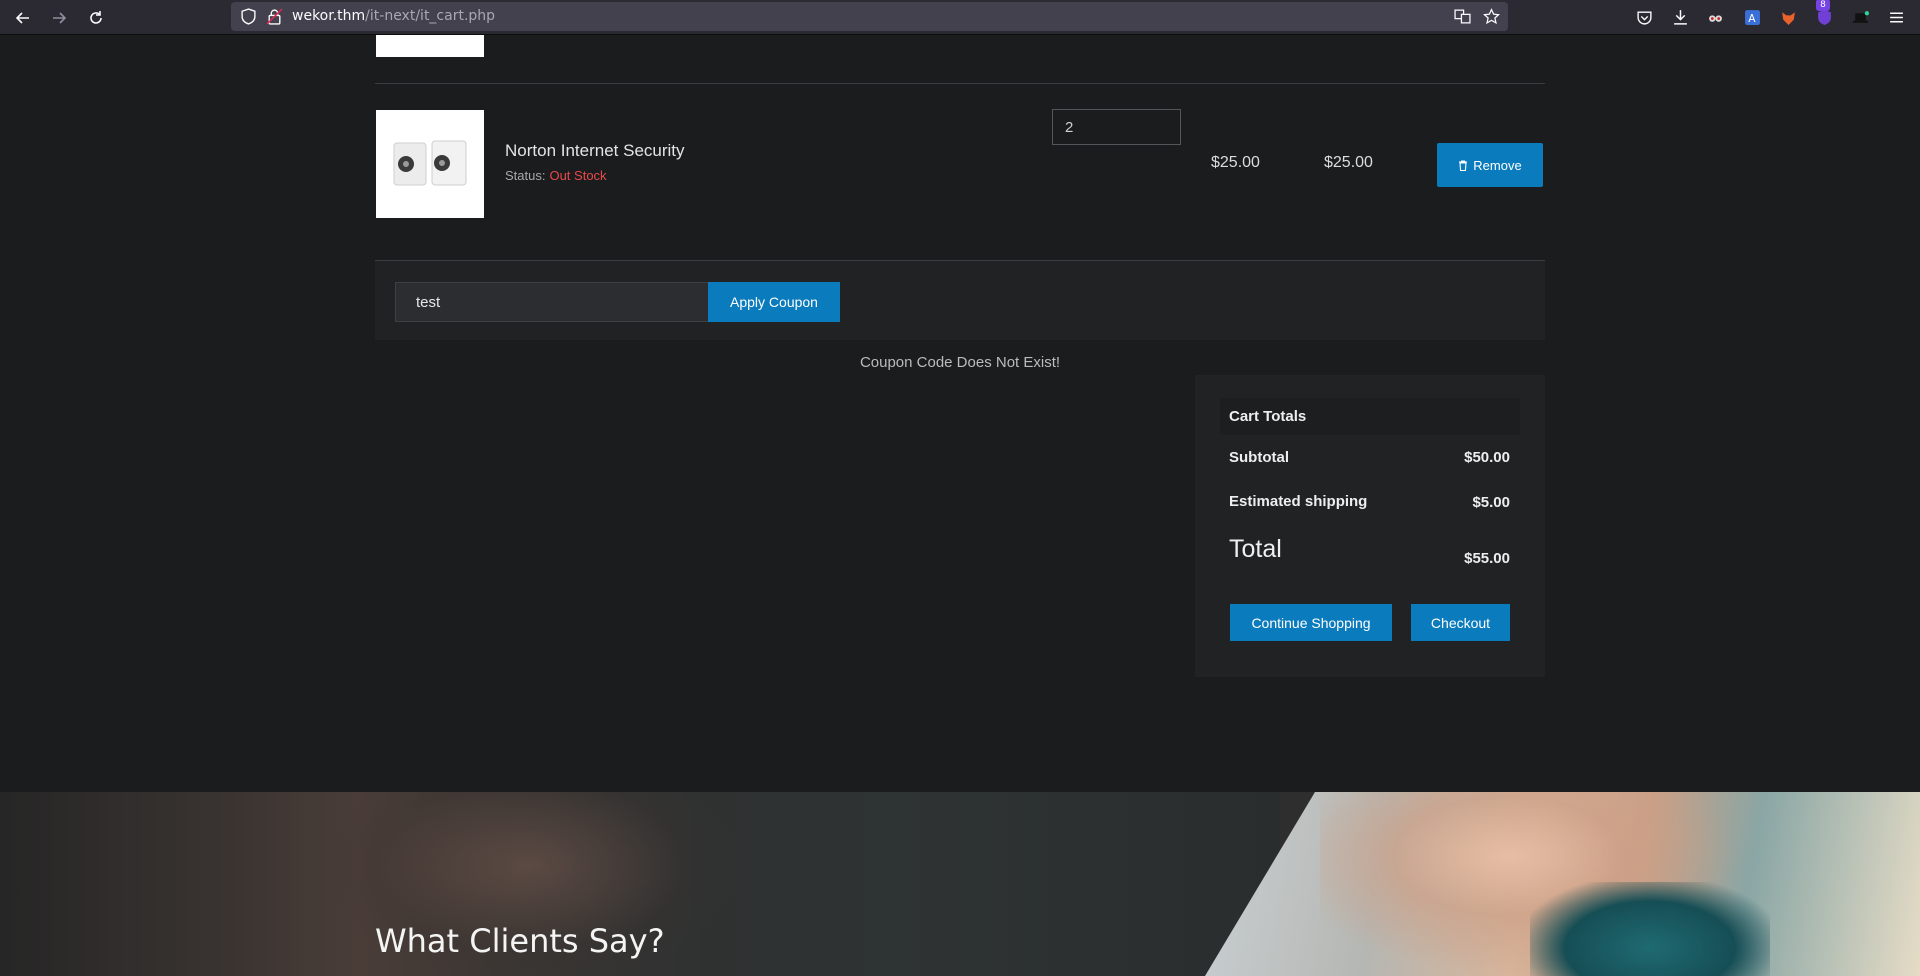 The width and height of the screenshot is (1920, 976). I want to click on stock-status: Status: Out Stock, so click(556, 175).